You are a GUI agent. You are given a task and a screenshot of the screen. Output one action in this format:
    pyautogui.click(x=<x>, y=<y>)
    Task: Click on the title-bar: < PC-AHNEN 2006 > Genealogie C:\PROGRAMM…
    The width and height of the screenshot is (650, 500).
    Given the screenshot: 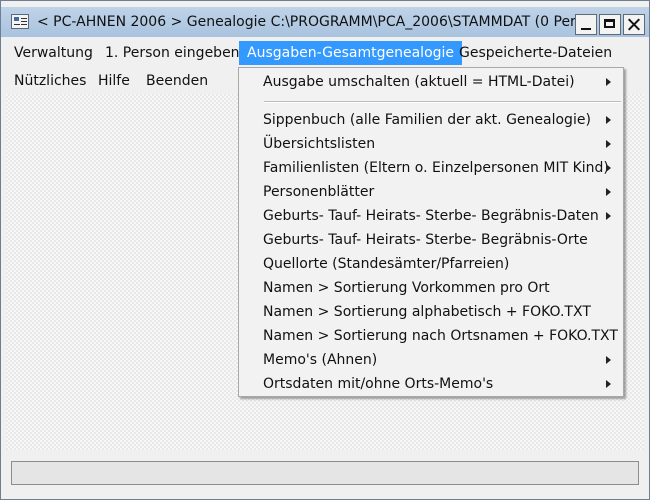 What is the action you would take?
    pyautogui.click(x=325, y=22)
    